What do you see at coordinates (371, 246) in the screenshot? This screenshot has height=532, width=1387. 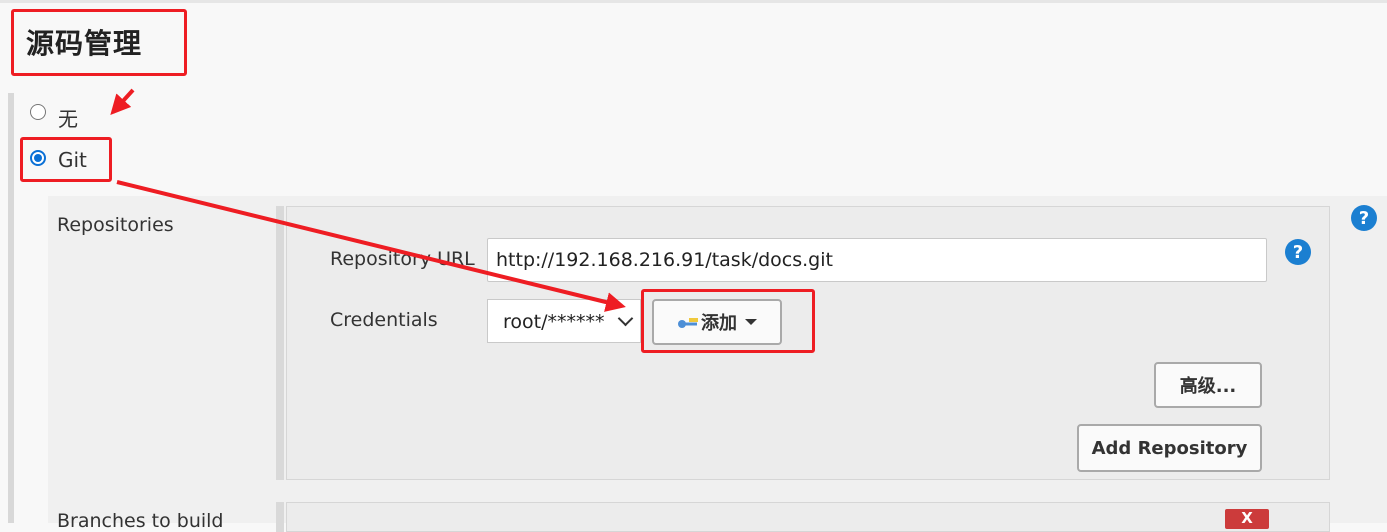 I see `annotation-arrow-to-add` at bounding box center [371, 246].